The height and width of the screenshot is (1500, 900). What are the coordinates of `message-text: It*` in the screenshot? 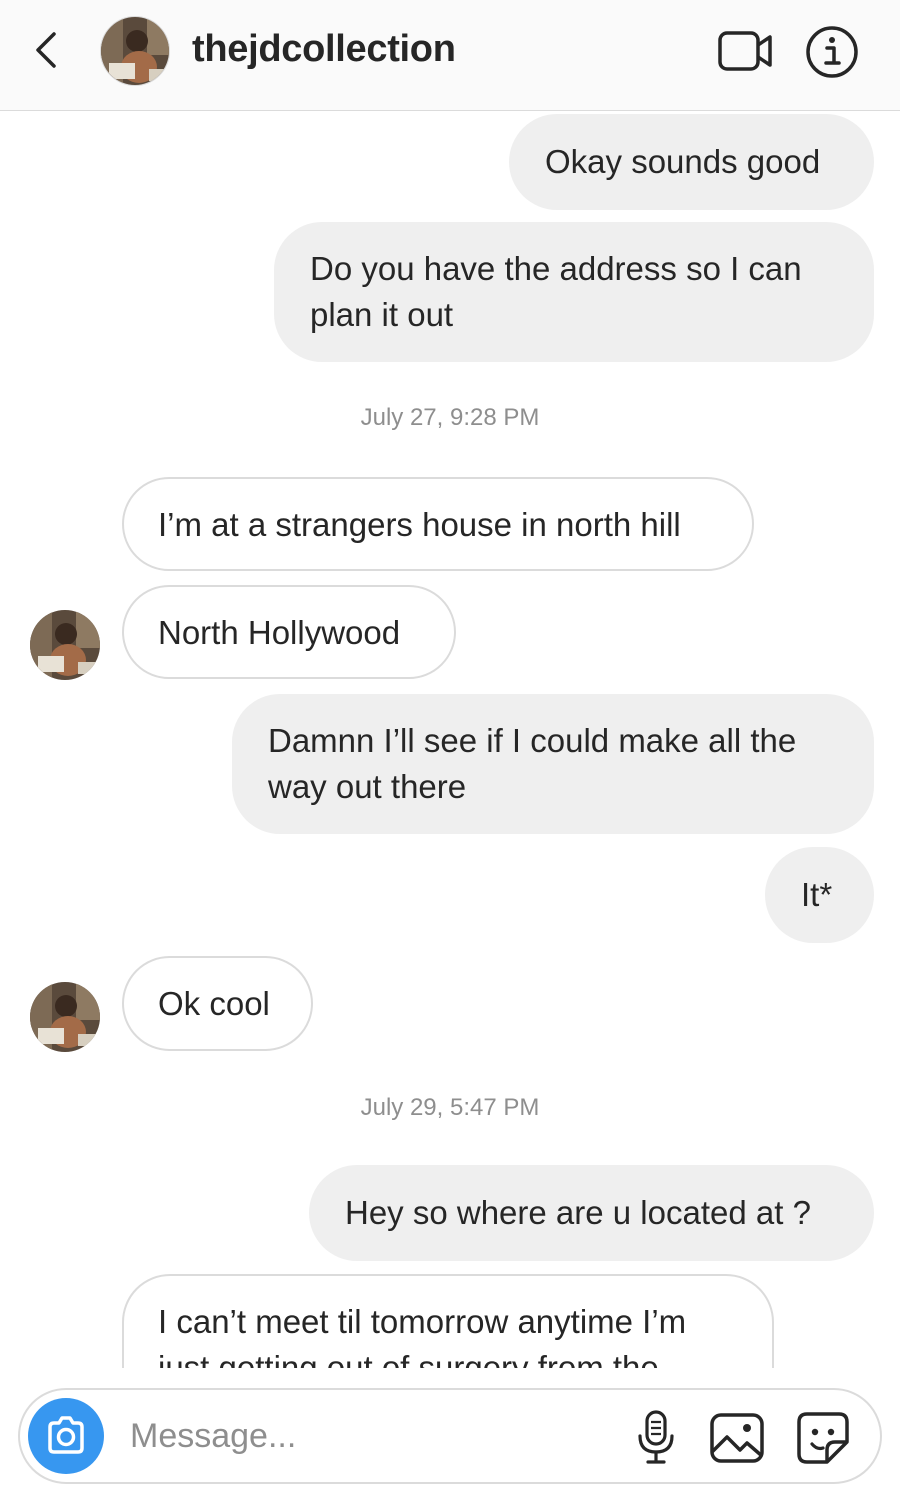 It's located at (817, 894).